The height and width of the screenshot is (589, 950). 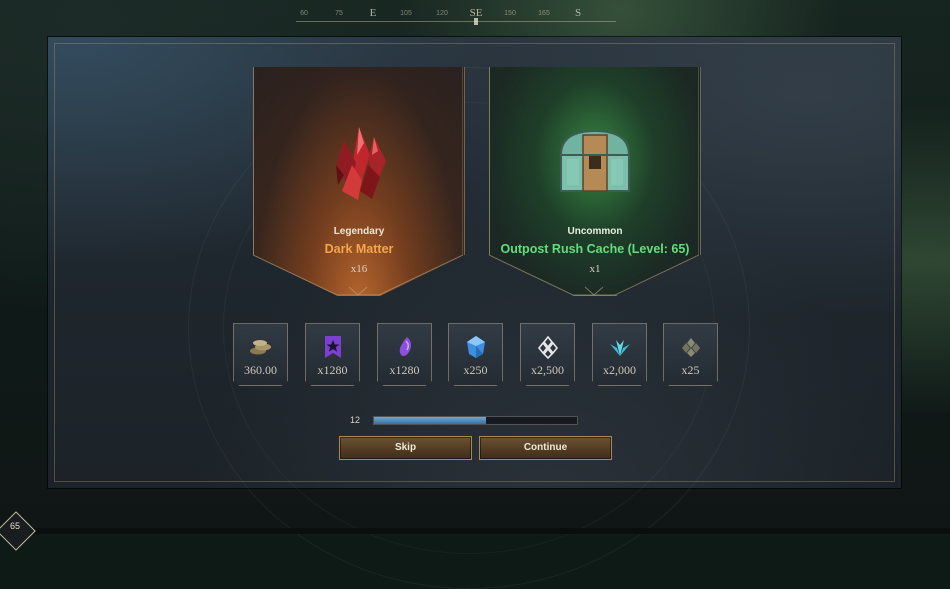 What do you see at coordinates (475, 370) in the screenshot?
I see `reward-value: x250` at bounding box center [475, 370].